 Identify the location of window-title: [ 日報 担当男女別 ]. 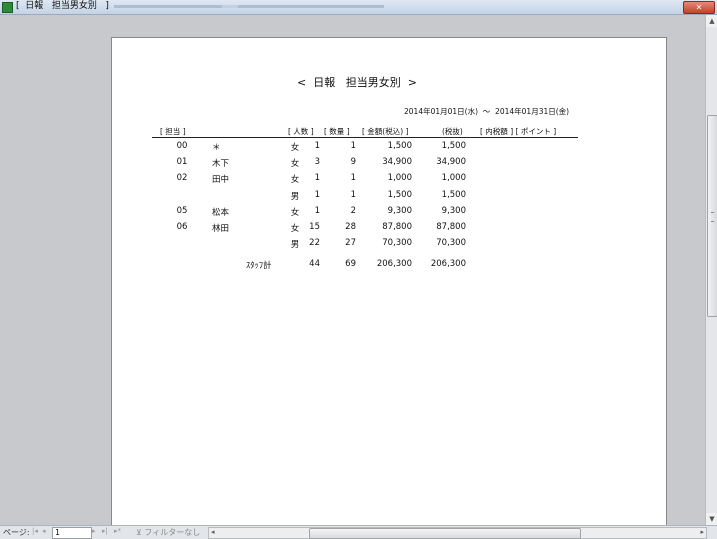
(62, 6).